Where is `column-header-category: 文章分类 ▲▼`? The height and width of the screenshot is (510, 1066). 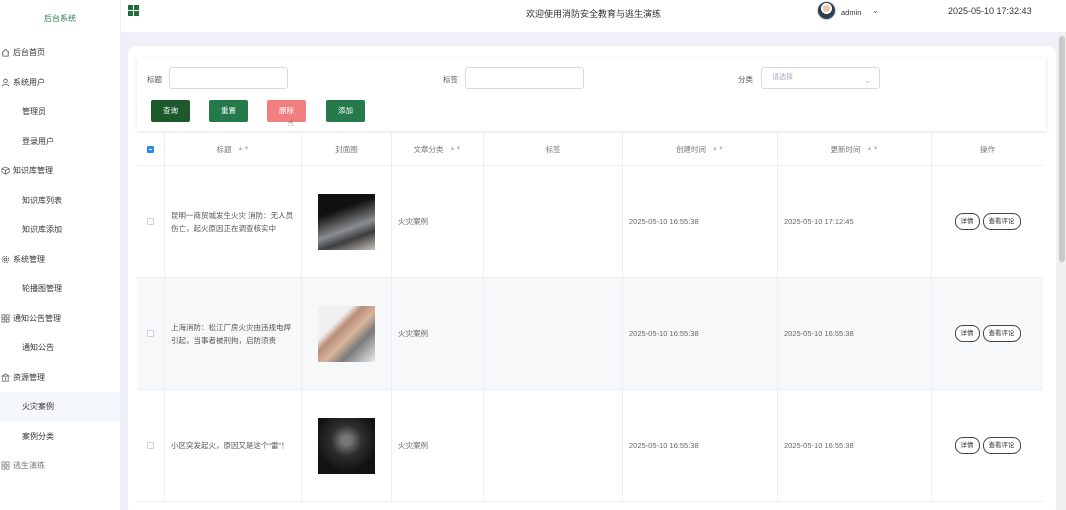 column-header-category: 文章分类 ▲▼ is located at coordinates (438, 149).